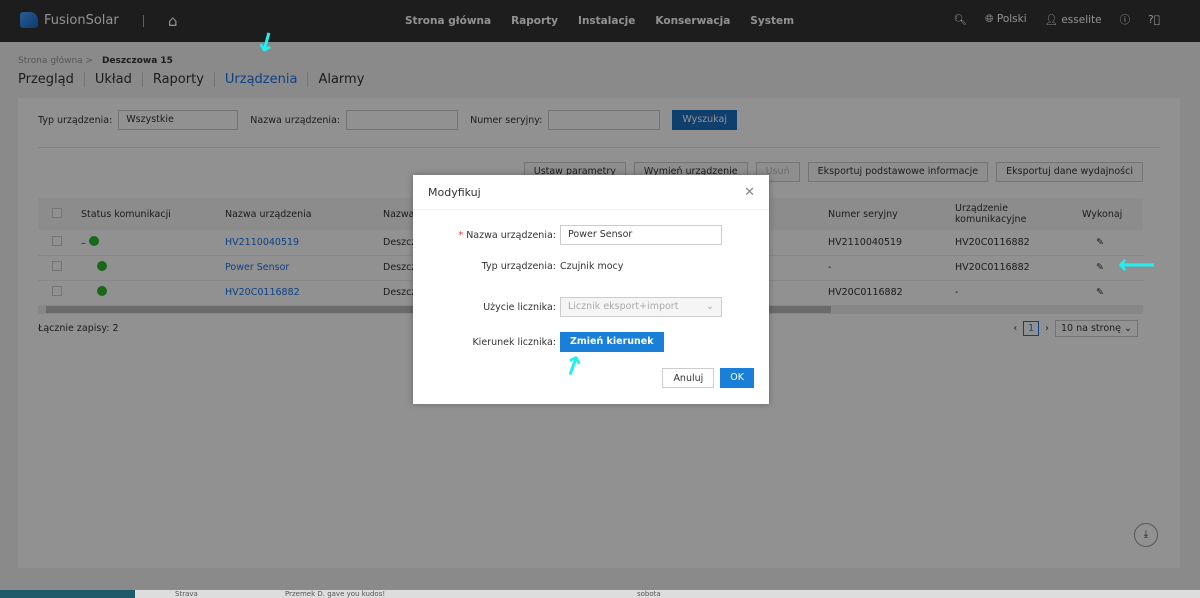 Image resolution: width=1200 pixels, height=598 pixels. I want to click on meter-usage-select: Licznik eksport+import ⌄, so click(641, 307).